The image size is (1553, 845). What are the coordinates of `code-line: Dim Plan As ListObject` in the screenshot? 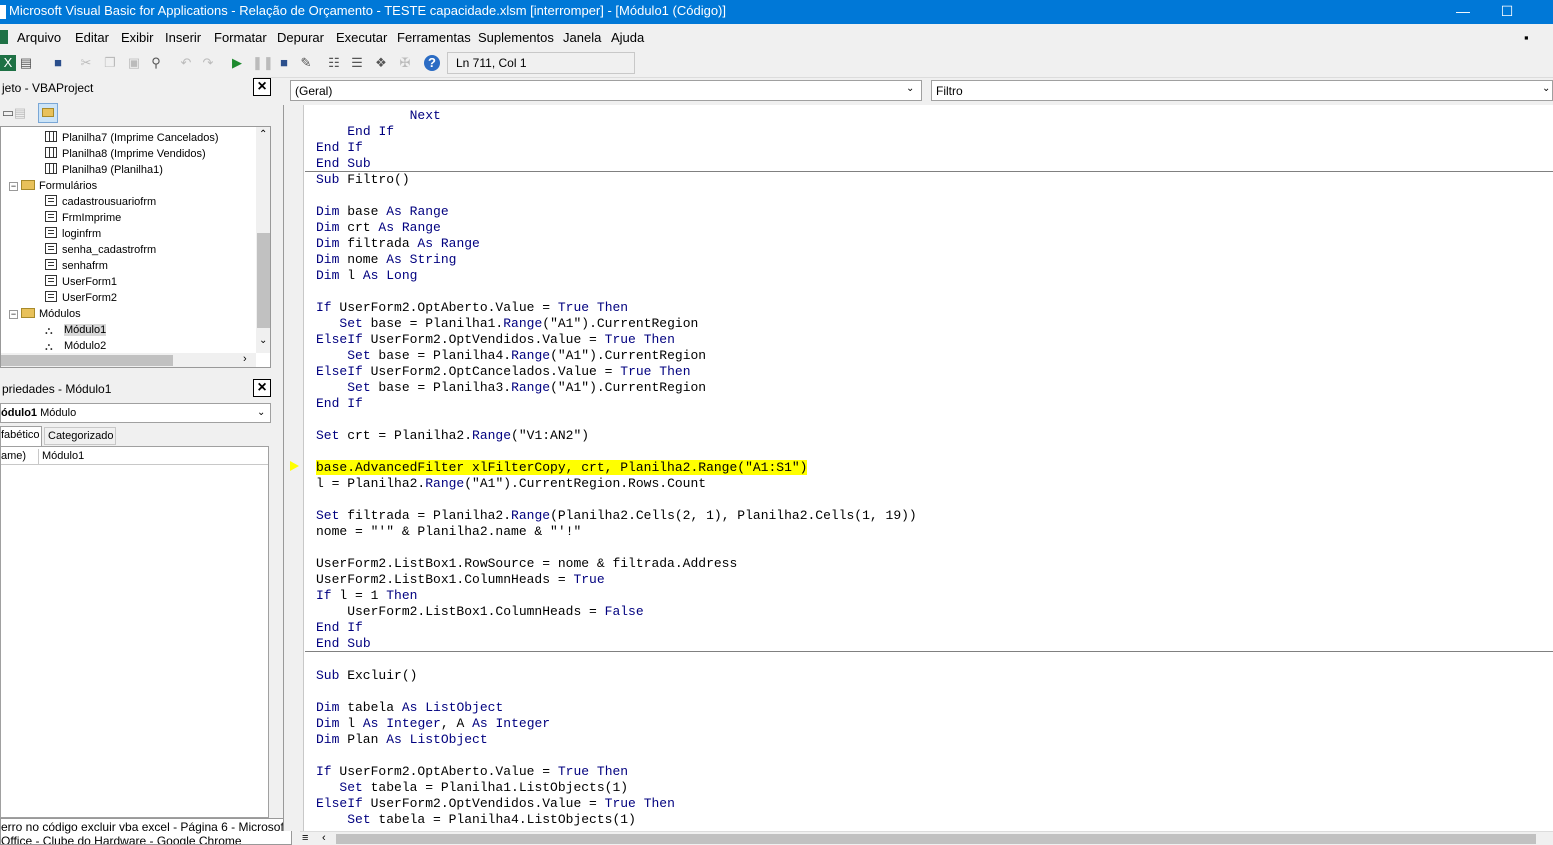 It's located at (402, 740).